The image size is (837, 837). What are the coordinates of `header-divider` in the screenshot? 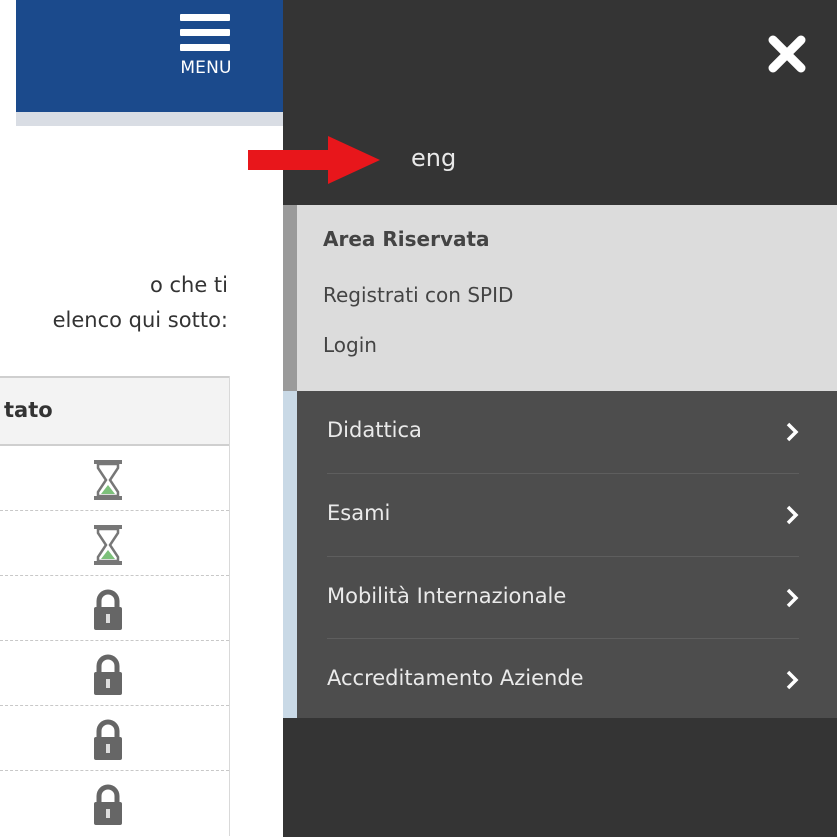 It's located at (153, 119).